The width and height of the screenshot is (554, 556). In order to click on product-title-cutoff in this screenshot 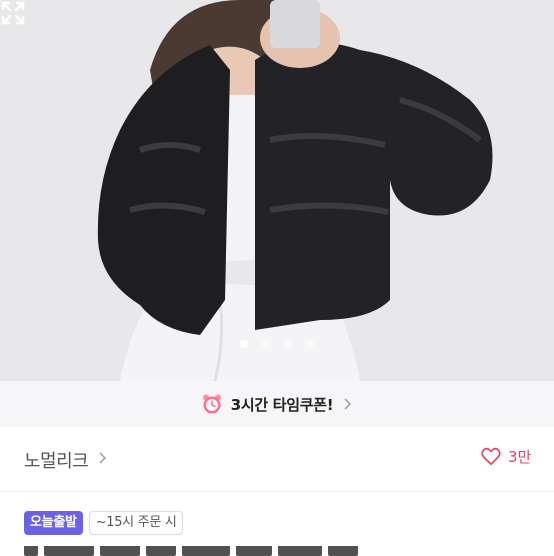, I will do `click(234, 551)`.